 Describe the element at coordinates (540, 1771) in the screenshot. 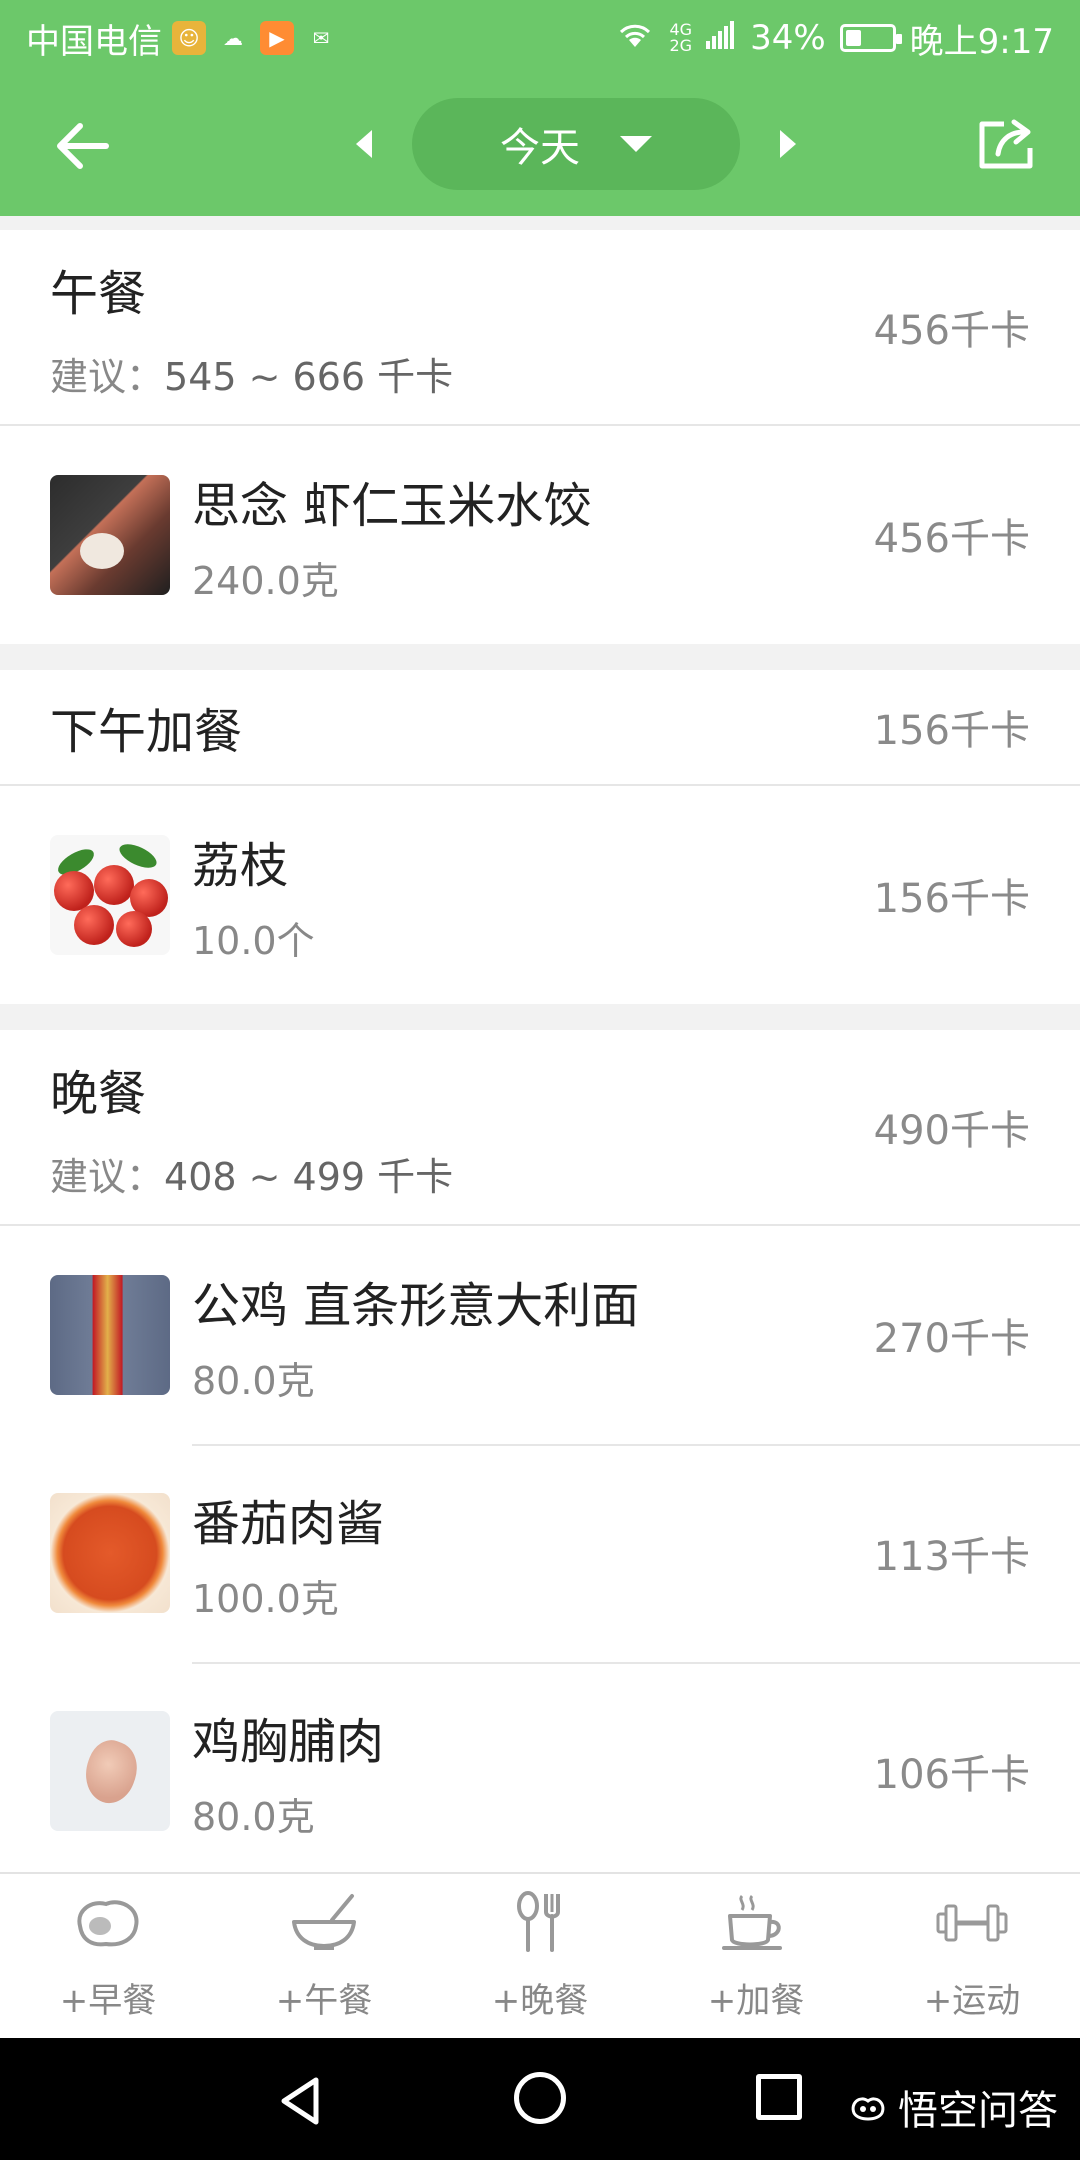

I see `food-item: 鸡胸脯肉 80.0克 106千卡` at that location.